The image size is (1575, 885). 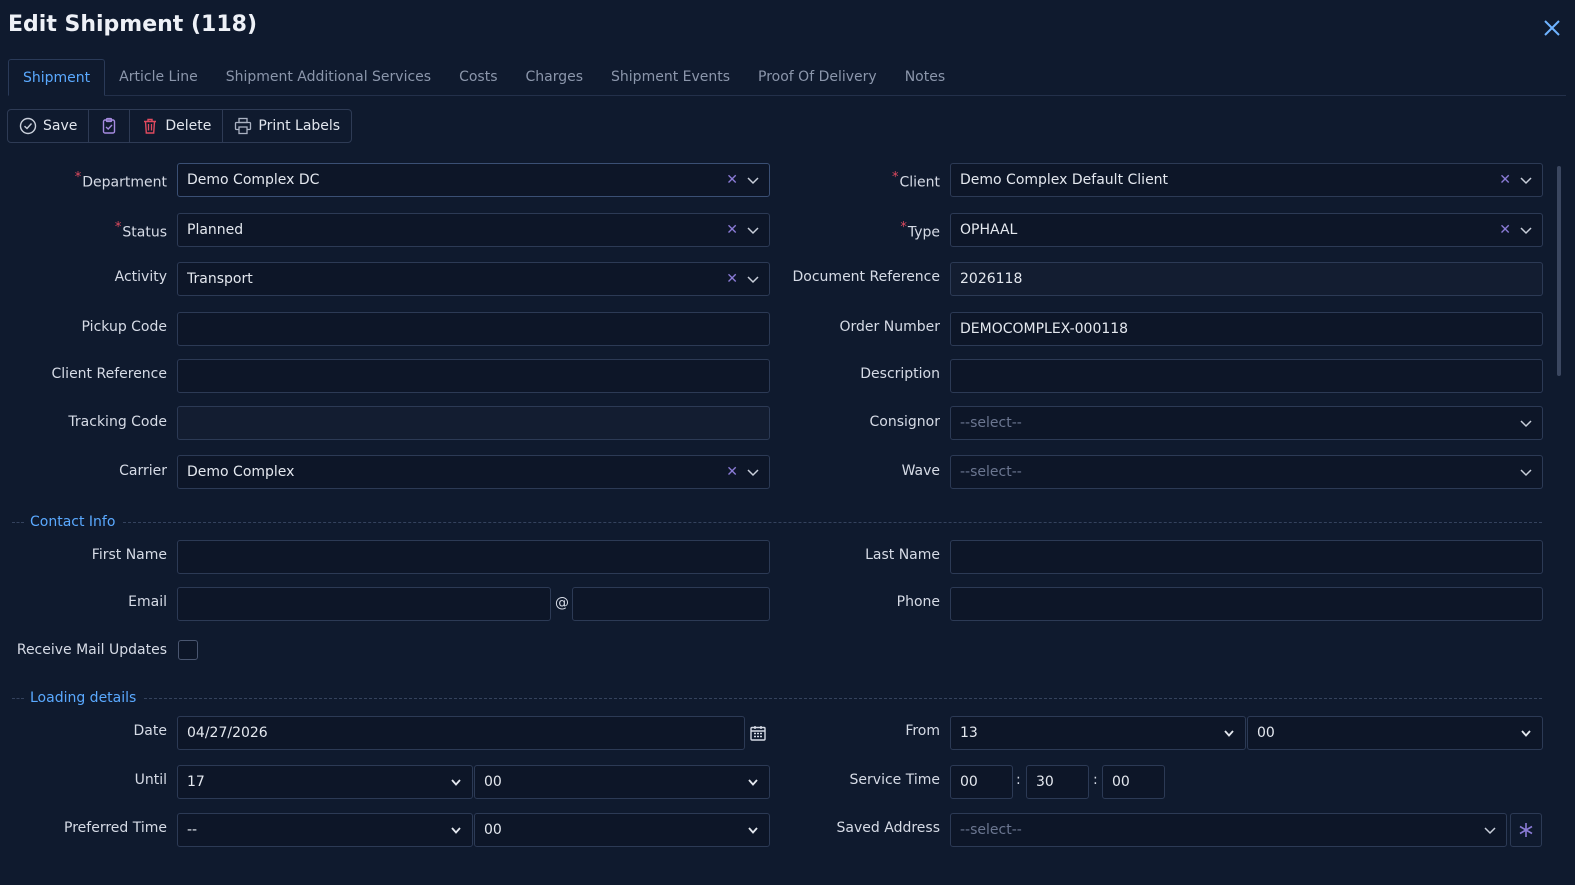 I want to click on status-select: Planned ✕, so click(x=473, y=230).